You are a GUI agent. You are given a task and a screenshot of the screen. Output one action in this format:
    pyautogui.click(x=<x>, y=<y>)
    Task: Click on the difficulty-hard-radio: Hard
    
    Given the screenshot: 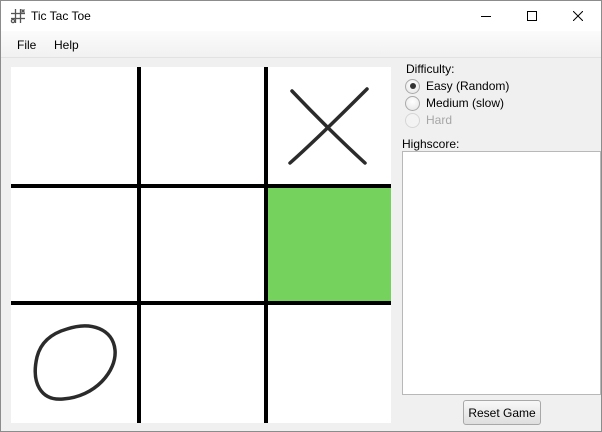 What is the action you would take?
    pyautogui.click(x=428, y=120)
    